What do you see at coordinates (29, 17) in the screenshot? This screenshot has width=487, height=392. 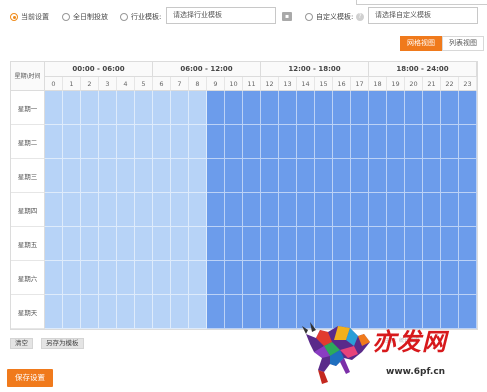 I see `radio-current-setting: 当前设置` at bounding box center [29, 17].